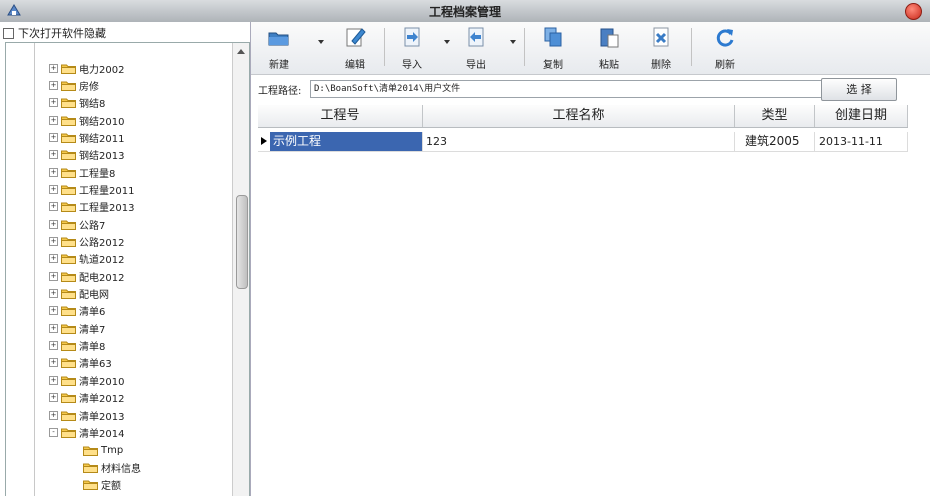 Image resolution: width=930 pixels, height=496 pixels. What do you see at coordinates (553, 48) in the screenshot?
I see `copy-button: 复制` at bounding box center [553, 48].